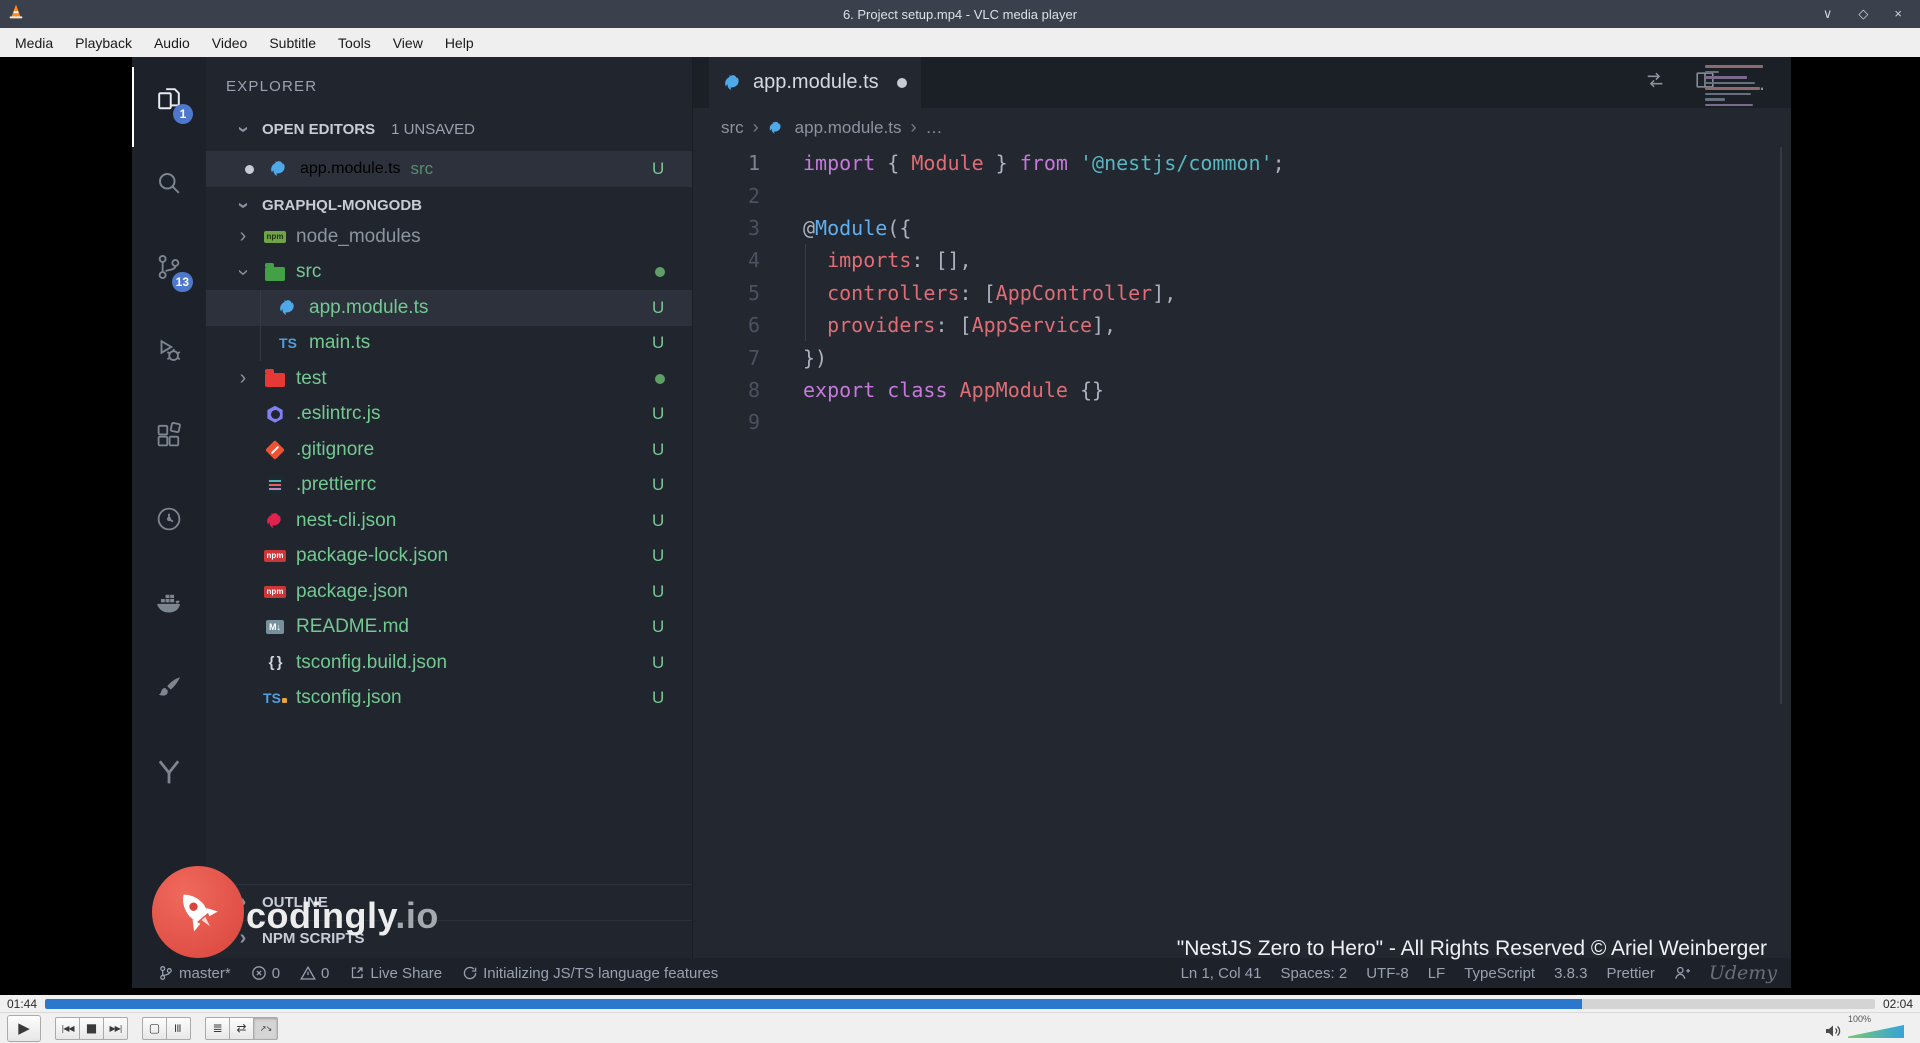 The width and height of the screenshot is (1920, 1043). Describe the element at coordinates (848, 128) in the screenshot. I see `breadcrumb-item: app.module.ts` at that location.